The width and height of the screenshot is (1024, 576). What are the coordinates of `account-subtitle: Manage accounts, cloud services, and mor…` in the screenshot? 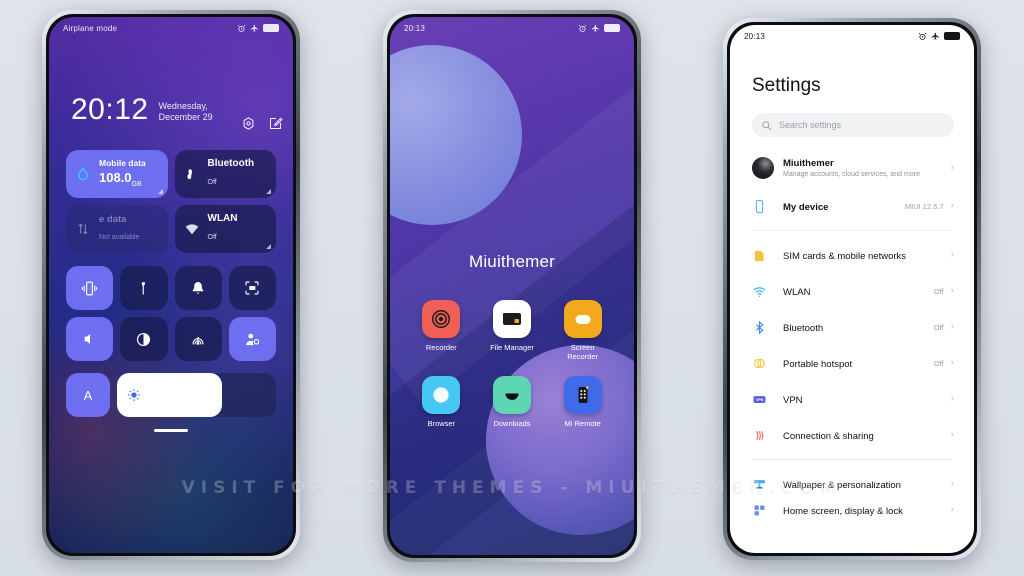 It's located at (851, 174).